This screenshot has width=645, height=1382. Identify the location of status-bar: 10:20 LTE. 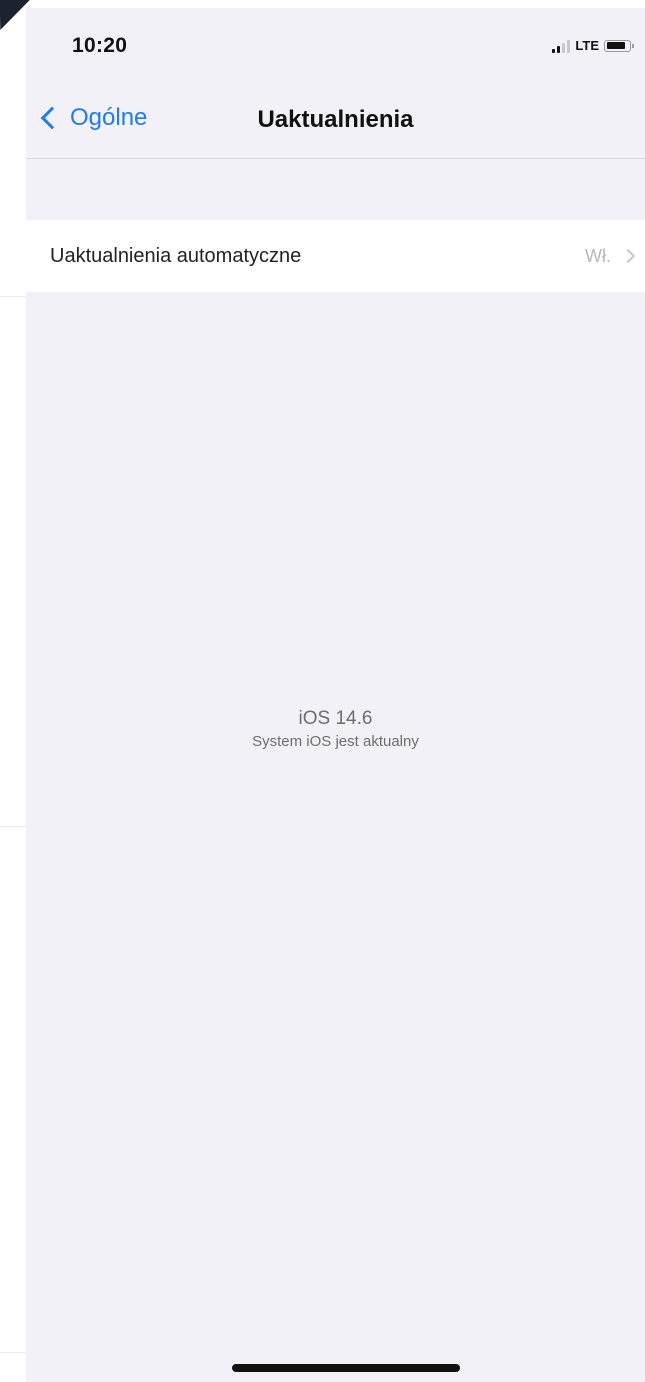
(335, 44).